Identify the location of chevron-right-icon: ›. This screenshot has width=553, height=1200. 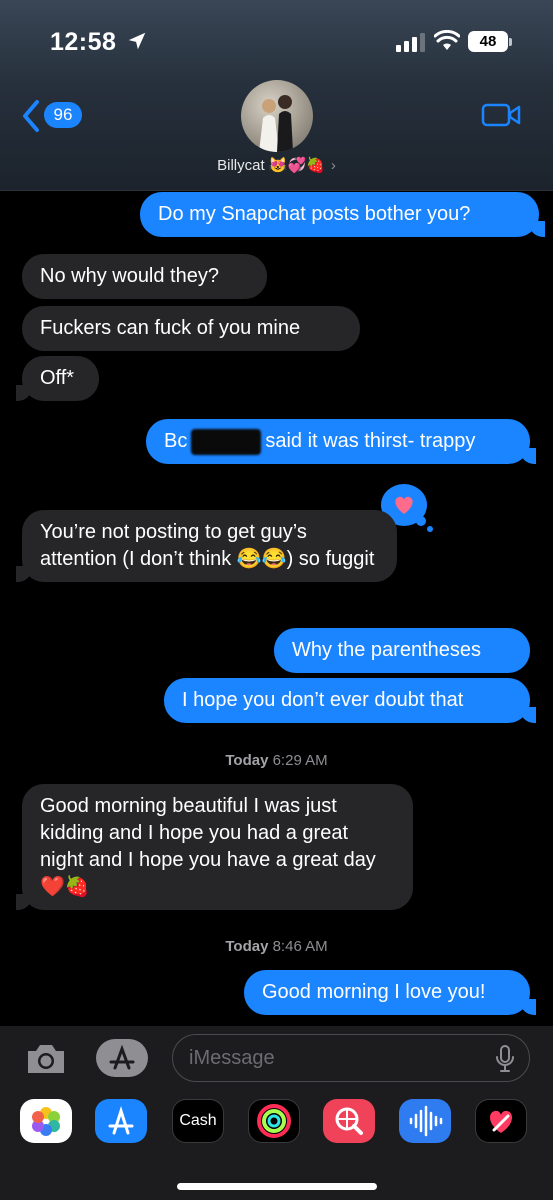
(333, 165).